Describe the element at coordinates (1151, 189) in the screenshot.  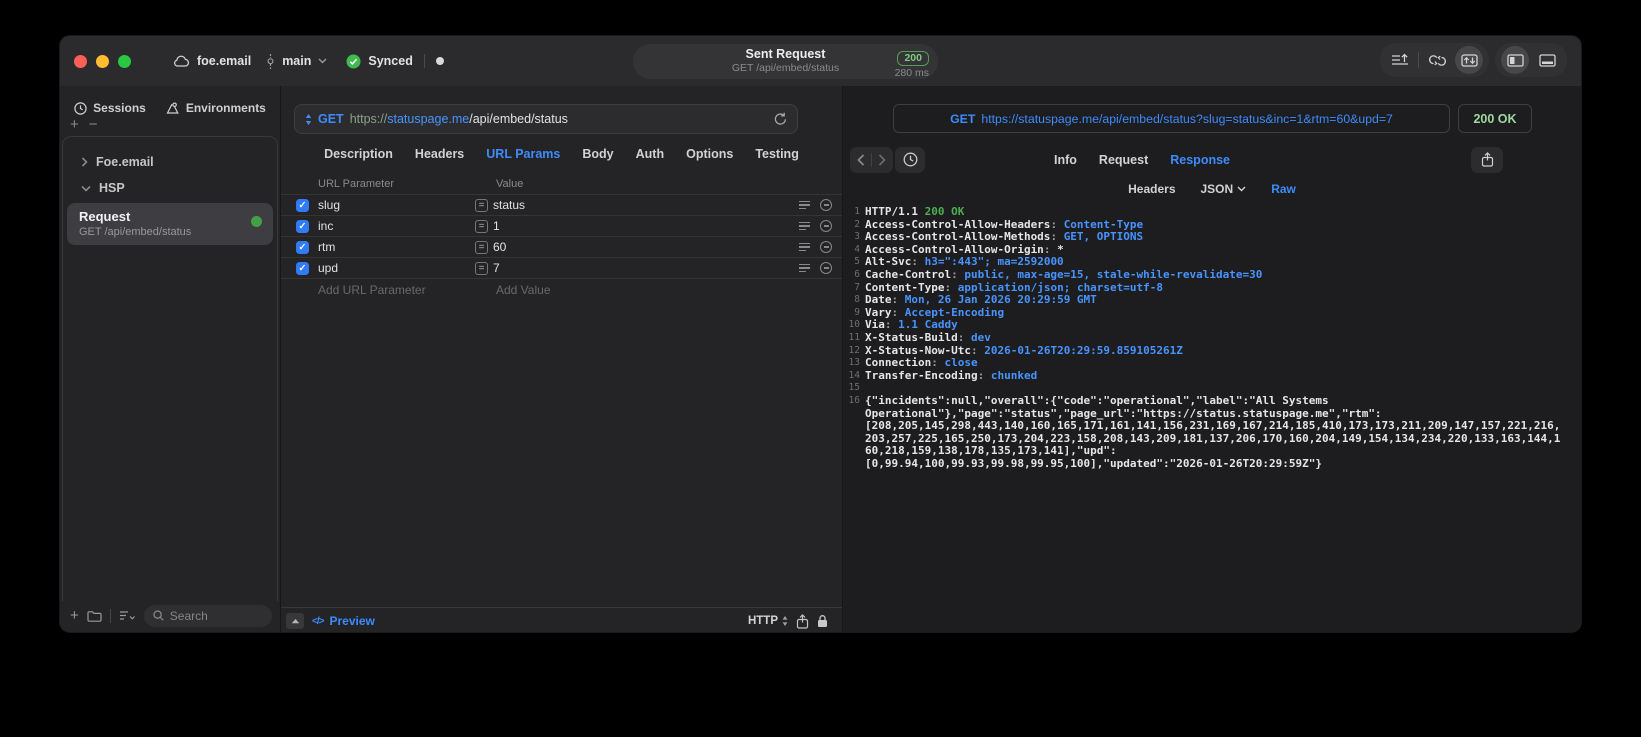
I see `response-subtab-headers: Headers` at that location.